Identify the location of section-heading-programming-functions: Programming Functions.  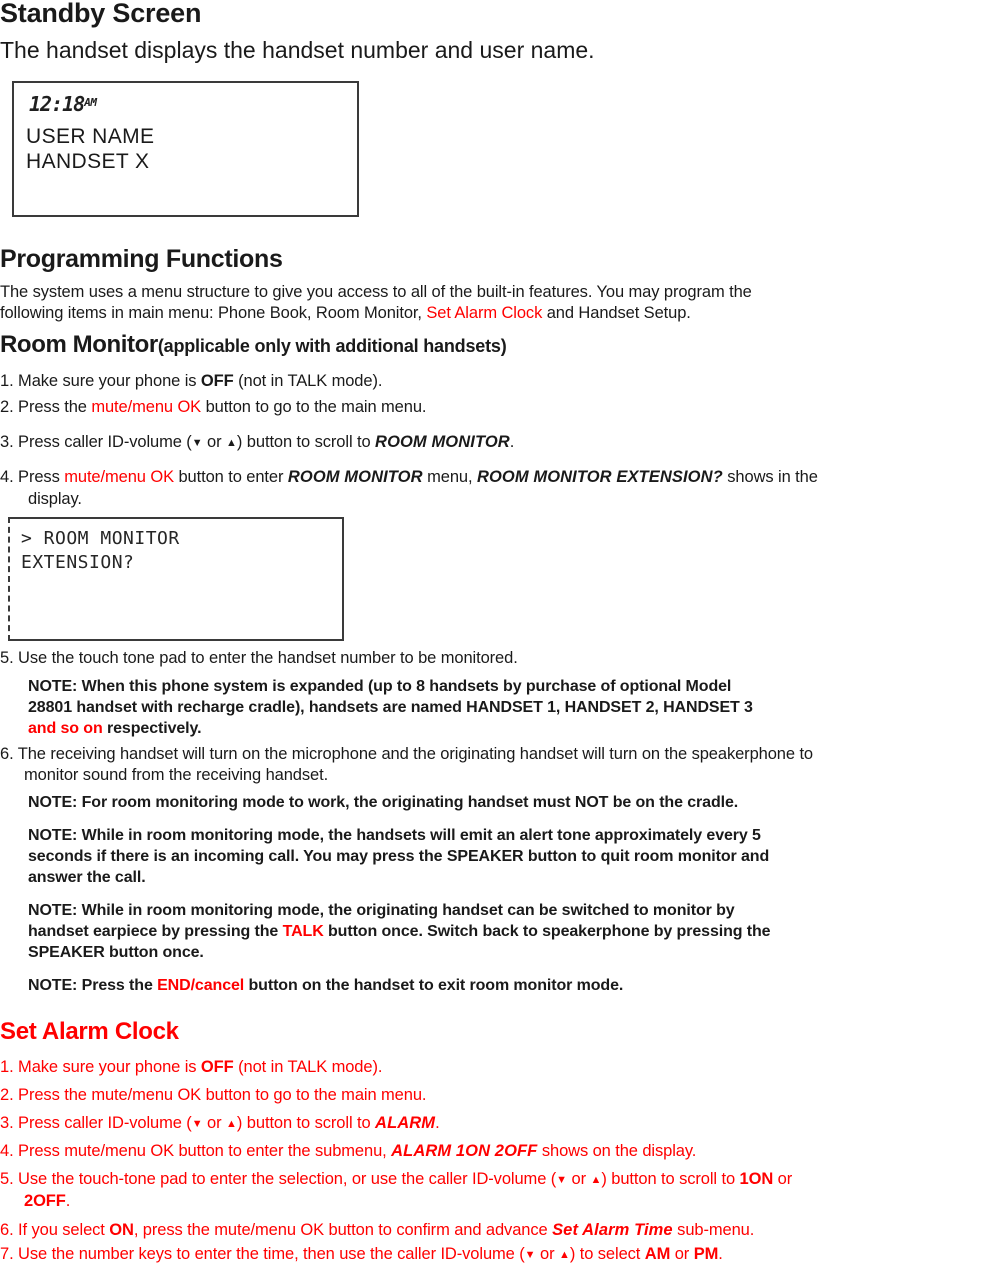
(141, 259).